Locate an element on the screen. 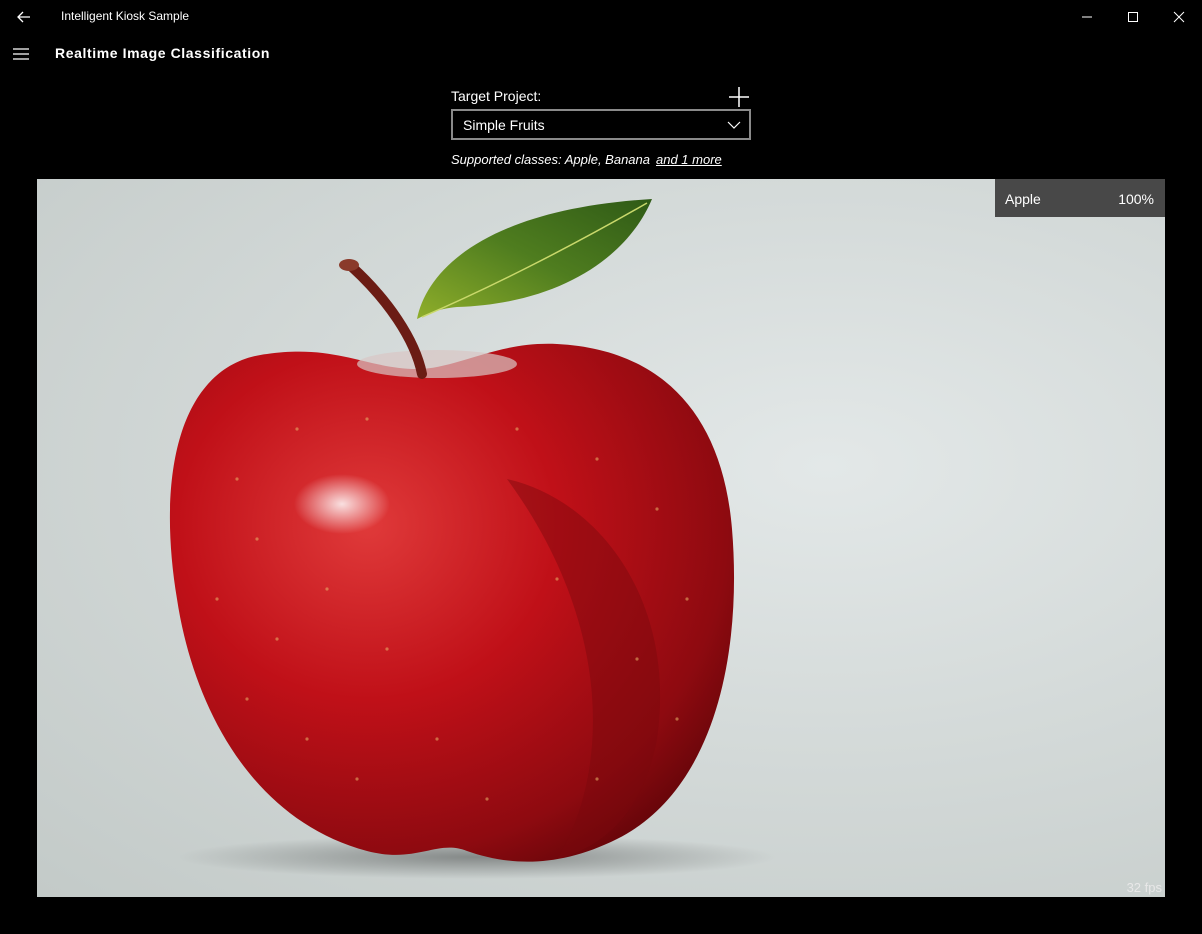 Image resolution: width=1202 pixels, height=934 pixels. prediction-badge: Apple 100% is located at coordinates (1080, 198).